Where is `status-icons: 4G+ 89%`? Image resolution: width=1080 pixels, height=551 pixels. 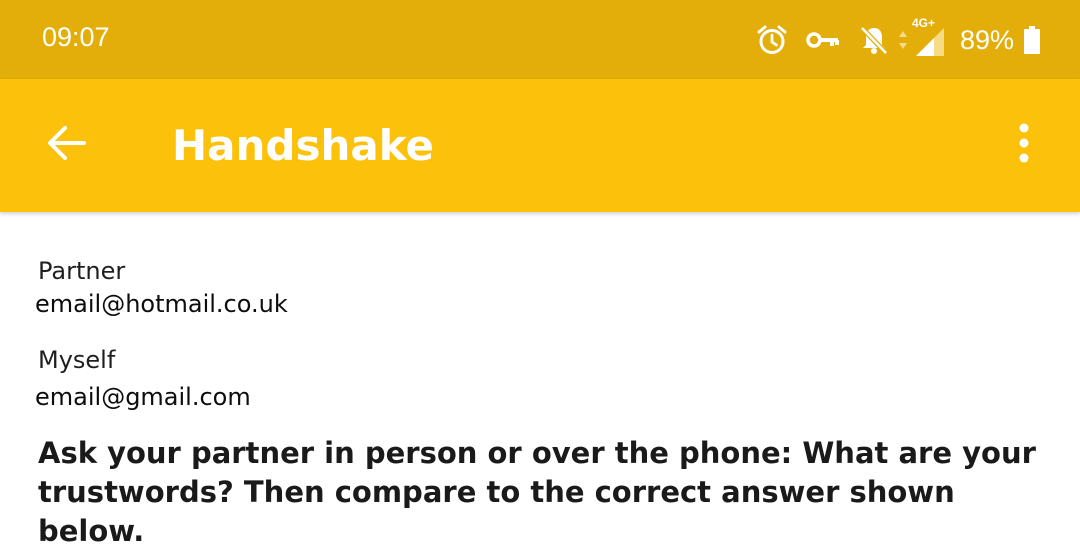
status-icons: 4G+ 89% is located at coordinates (898, 39).